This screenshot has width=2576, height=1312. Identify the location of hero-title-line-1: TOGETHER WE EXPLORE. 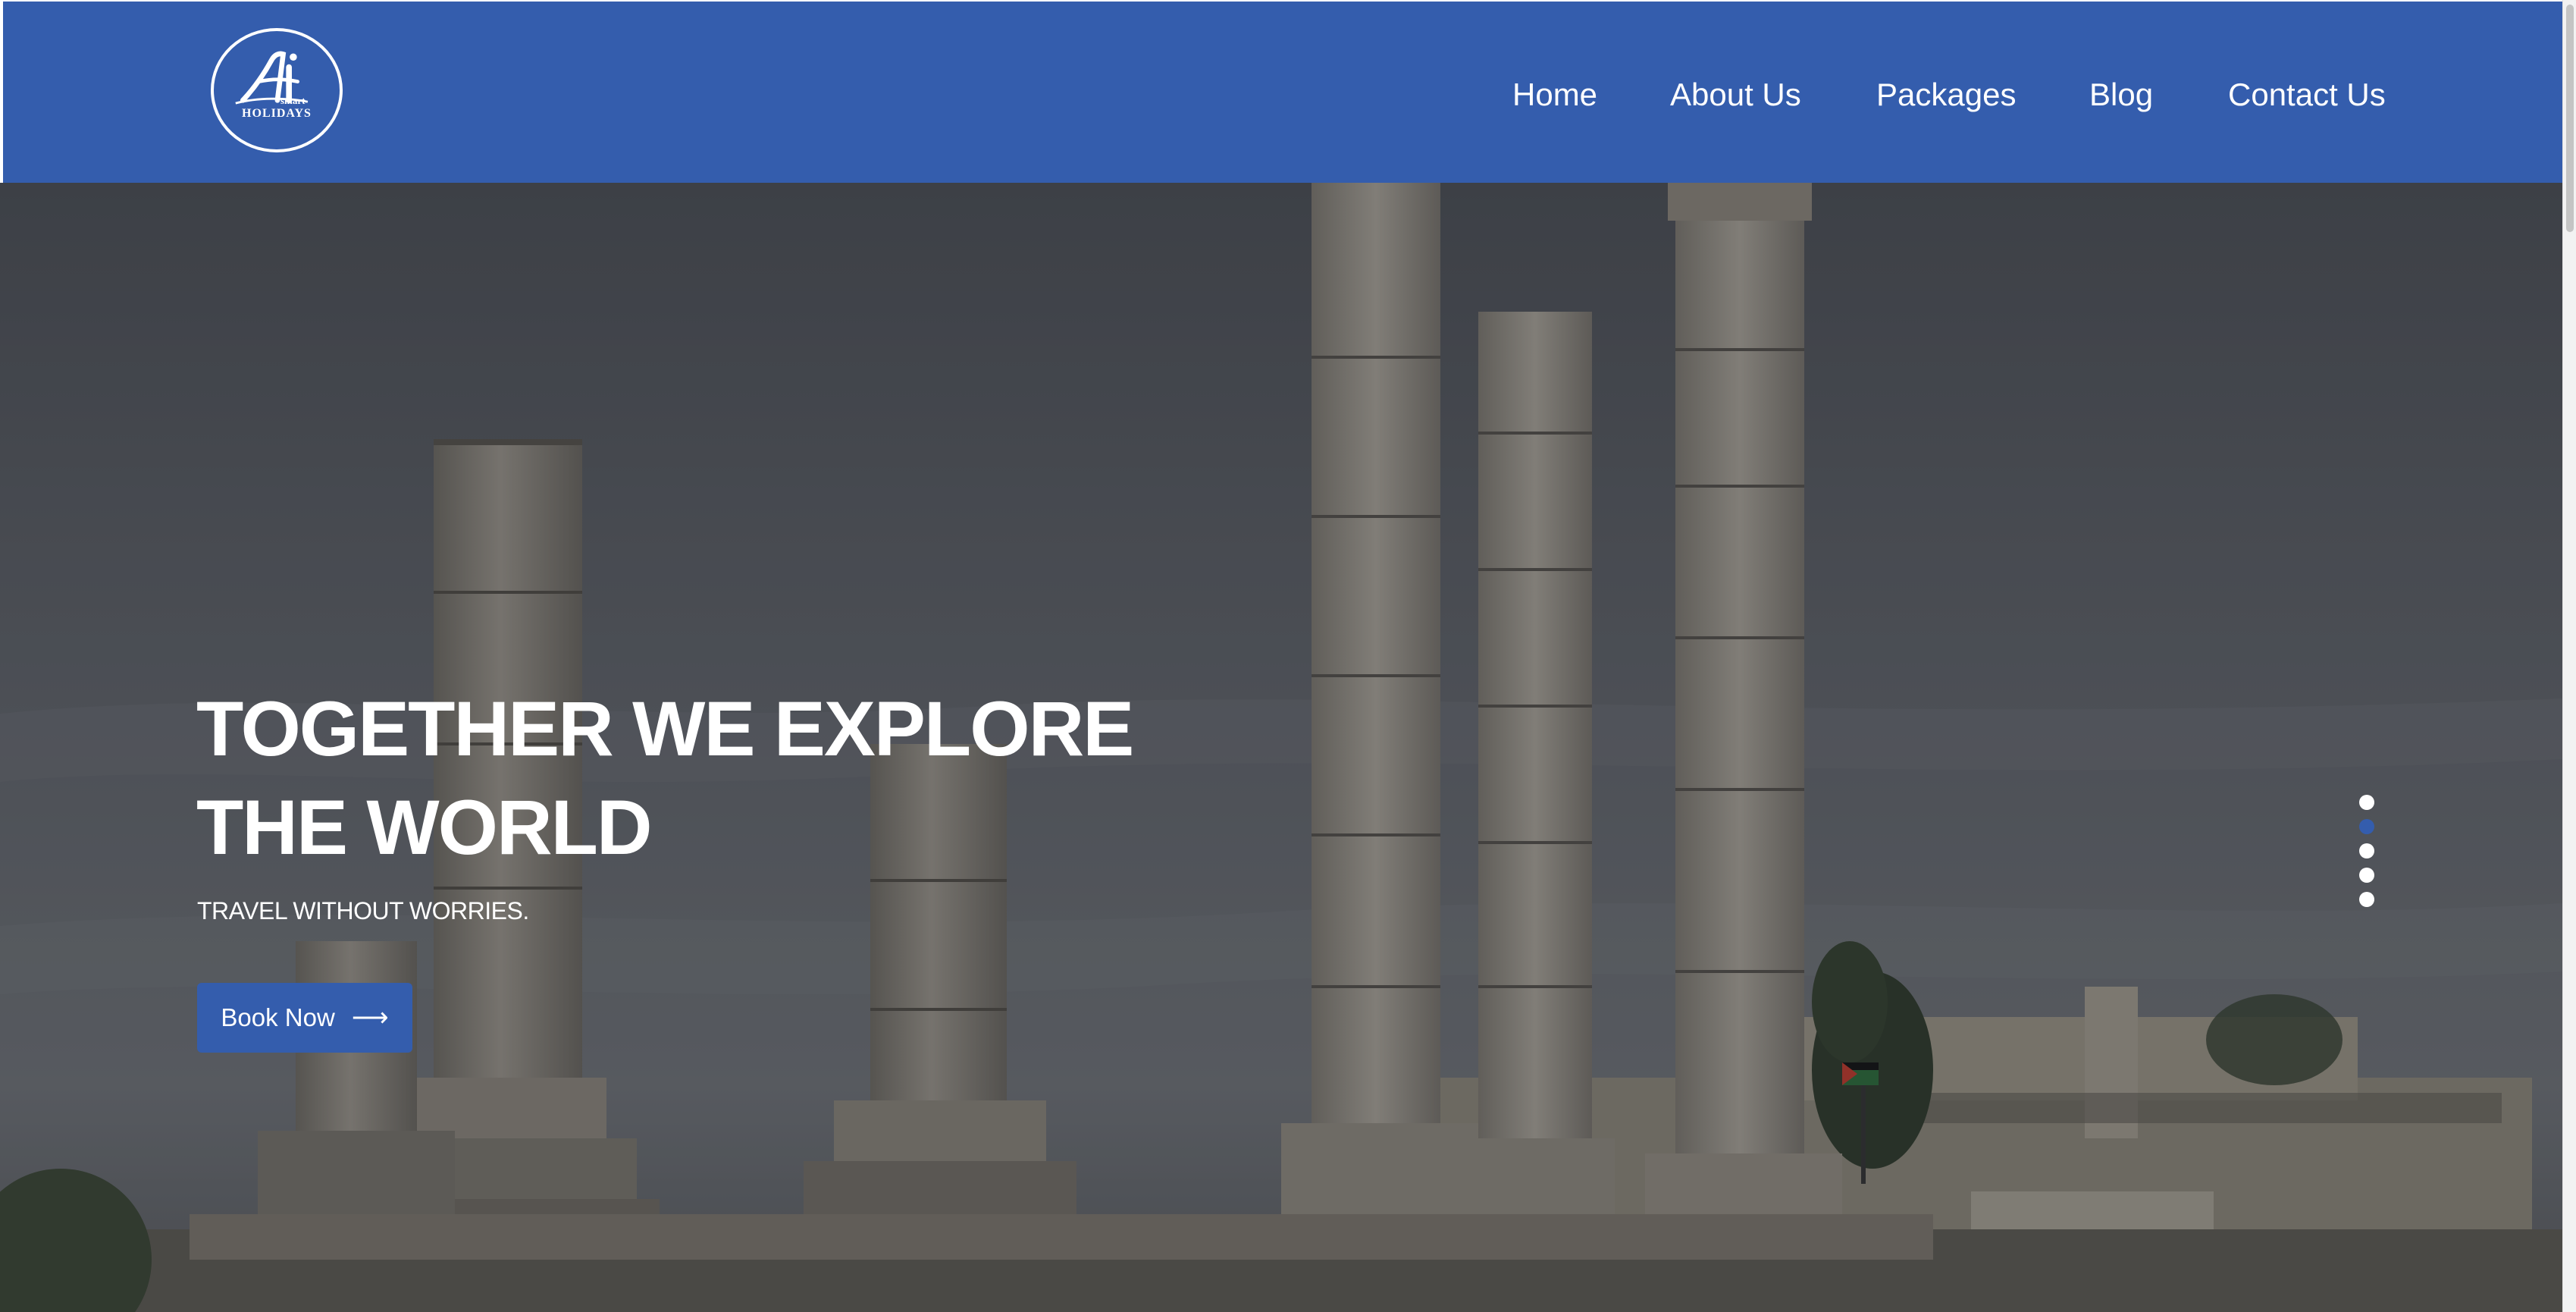
(665, 729).